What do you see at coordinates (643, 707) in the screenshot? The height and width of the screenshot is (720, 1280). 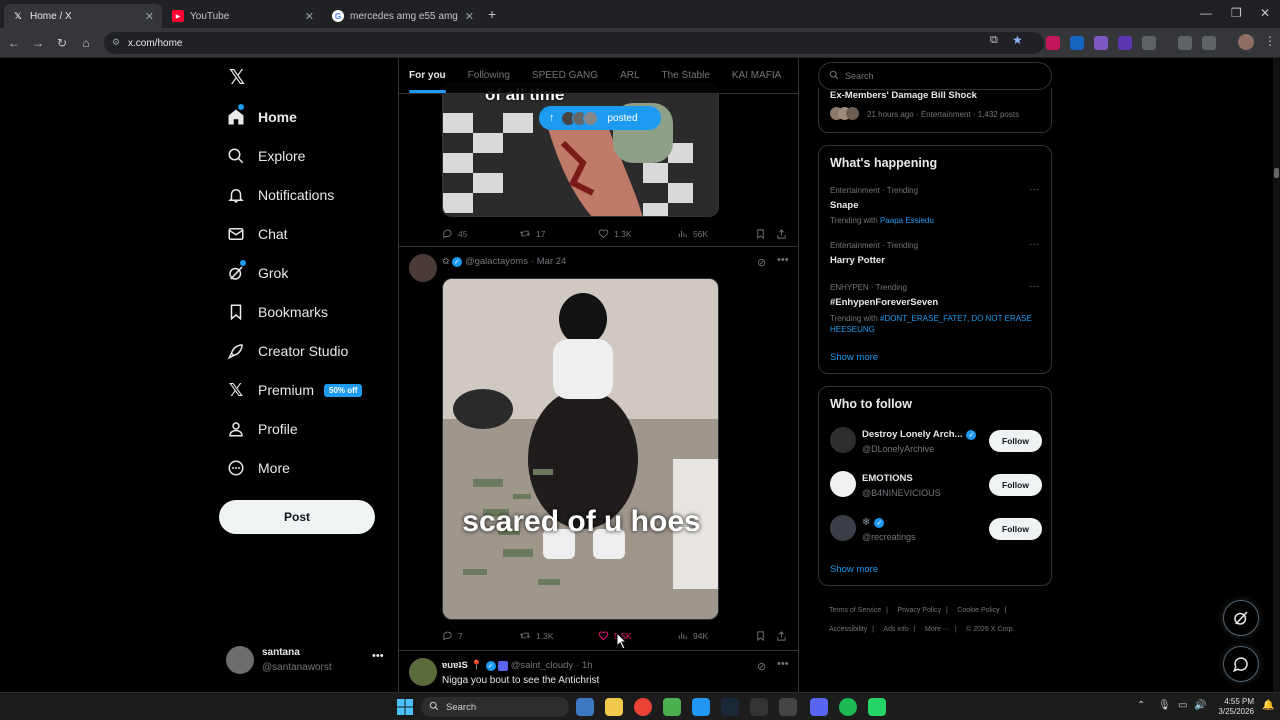 I see `chrome-icon` at bounding box center [643, 707].